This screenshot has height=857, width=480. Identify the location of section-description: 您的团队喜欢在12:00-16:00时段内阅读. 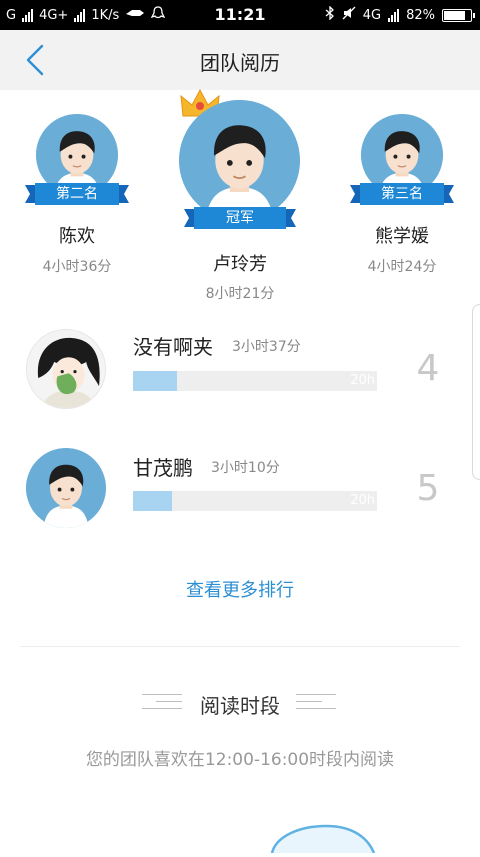
(240, 760).